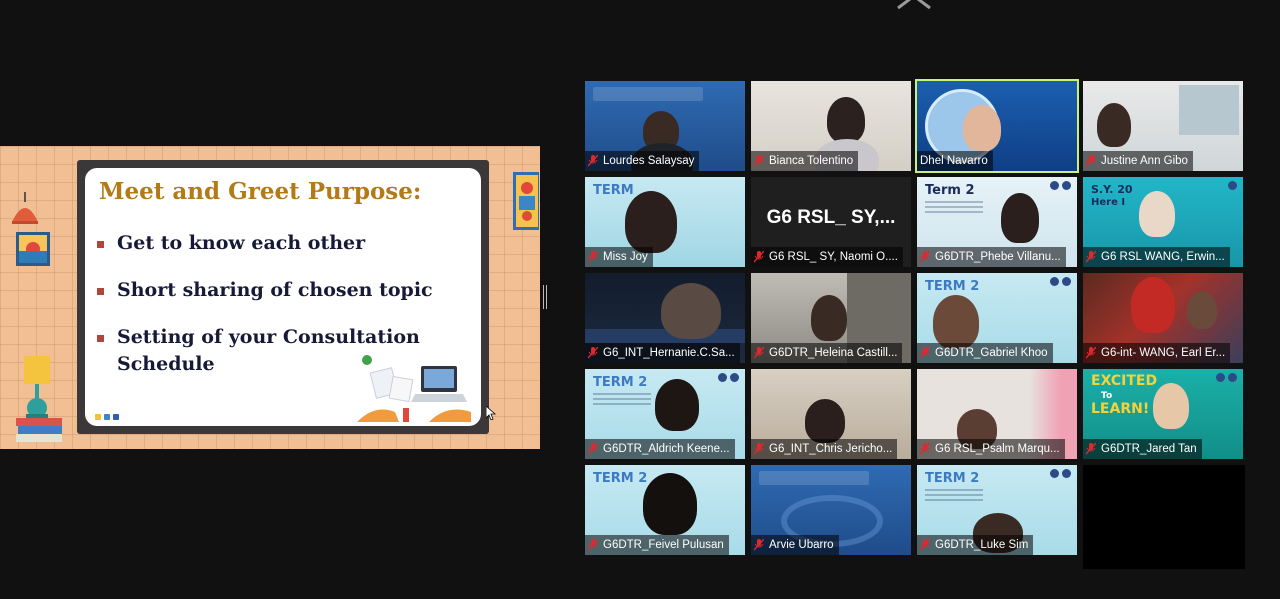 The width and height of the screenshot is (1280, 599). I want to click on laptop-workspace-illustration, so click(414, 388).